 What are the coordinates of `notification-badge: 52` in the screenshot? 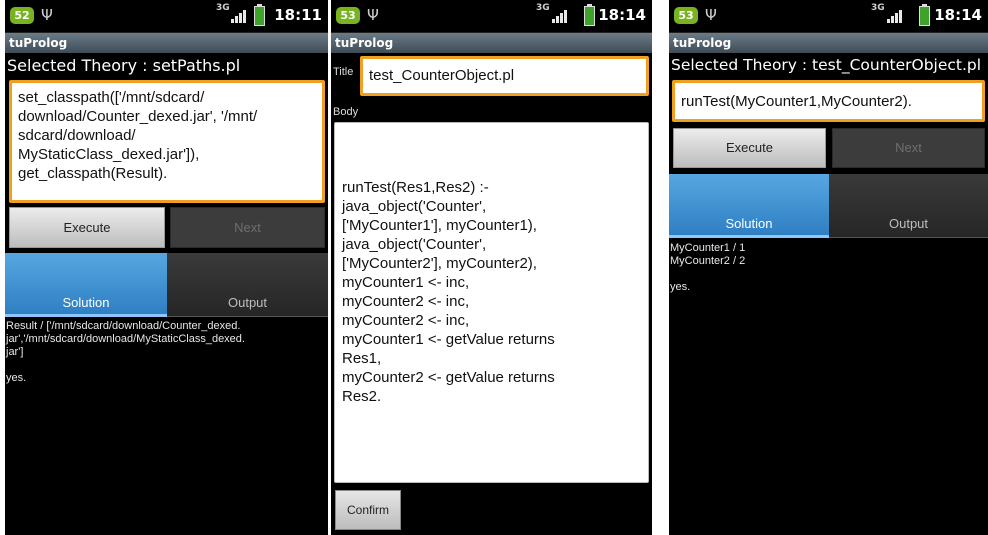 It's located at (22, 15).